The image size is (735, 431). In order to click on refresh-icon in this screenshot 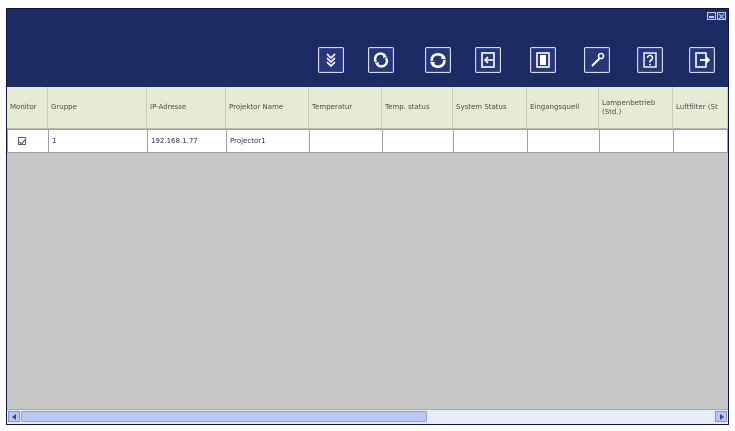, I will do `click(381, 60)`.